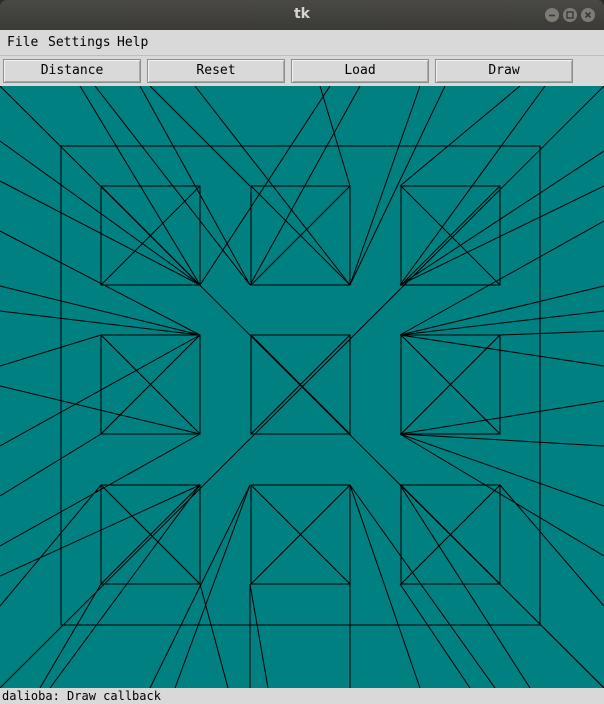 Image resolution: width=604 pixels, height=704 pixels. I want to click on toolbar: Distance Reset Load Draw, so click(302, 71).